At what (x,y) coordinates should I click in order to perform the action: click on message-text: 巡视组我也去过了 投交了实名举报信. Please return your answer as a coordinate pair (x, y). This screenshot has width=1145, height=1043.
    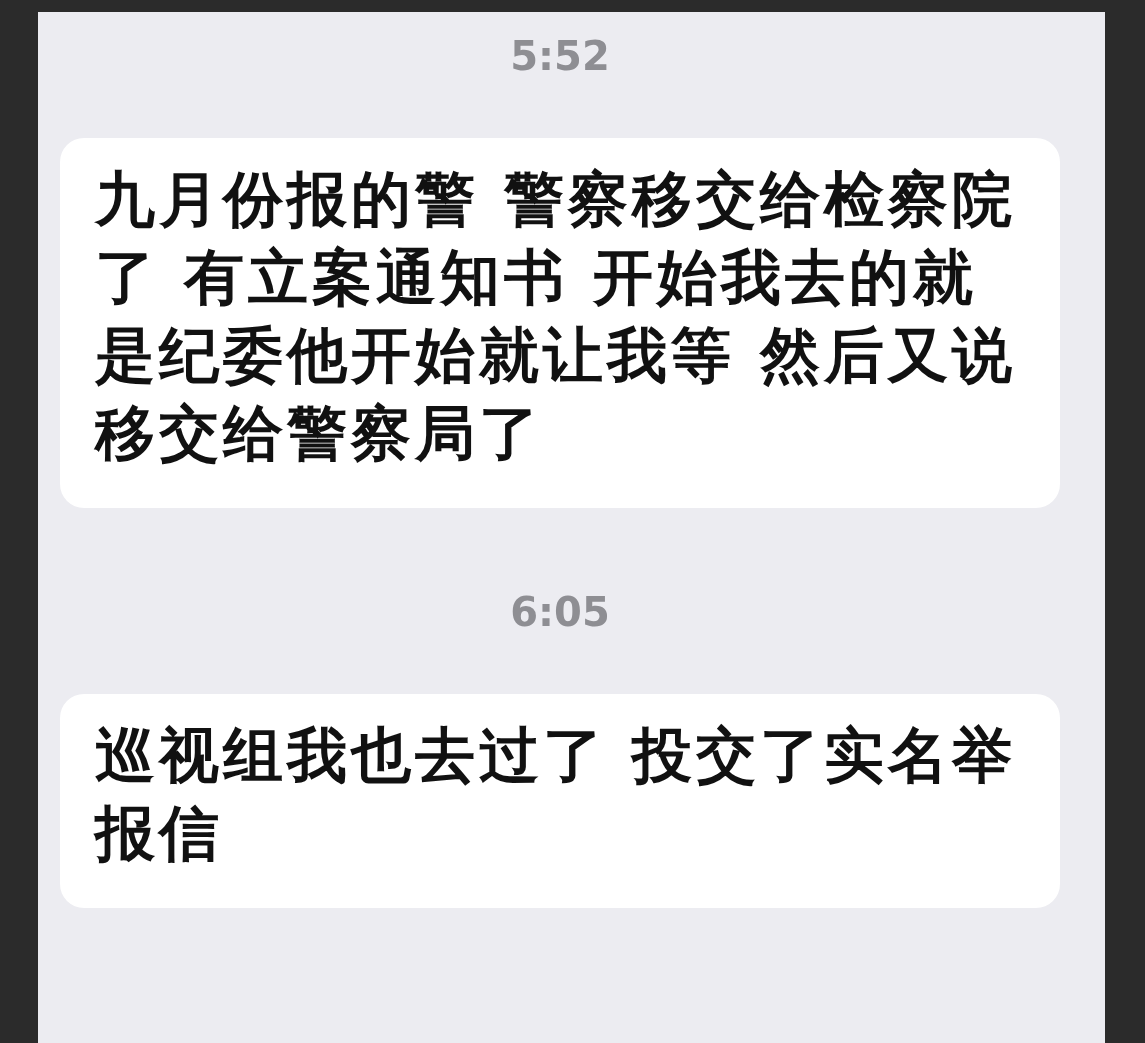
    Looking at the image, I should click on (556, 794).